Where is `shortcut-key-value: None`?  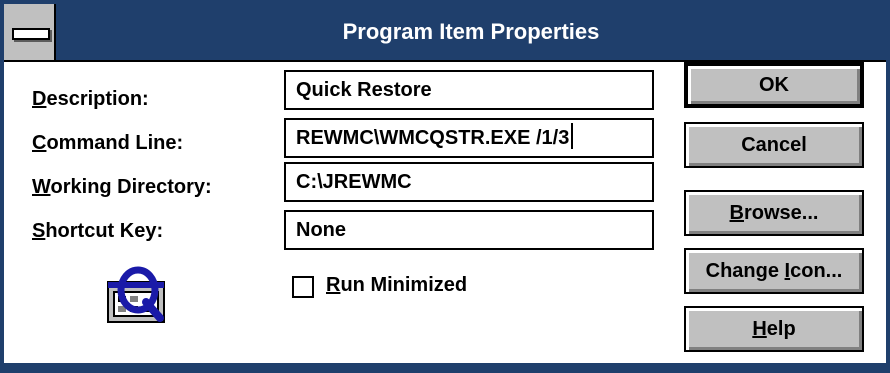 shortcut-key-value: None is located at coordinates (321, 230).